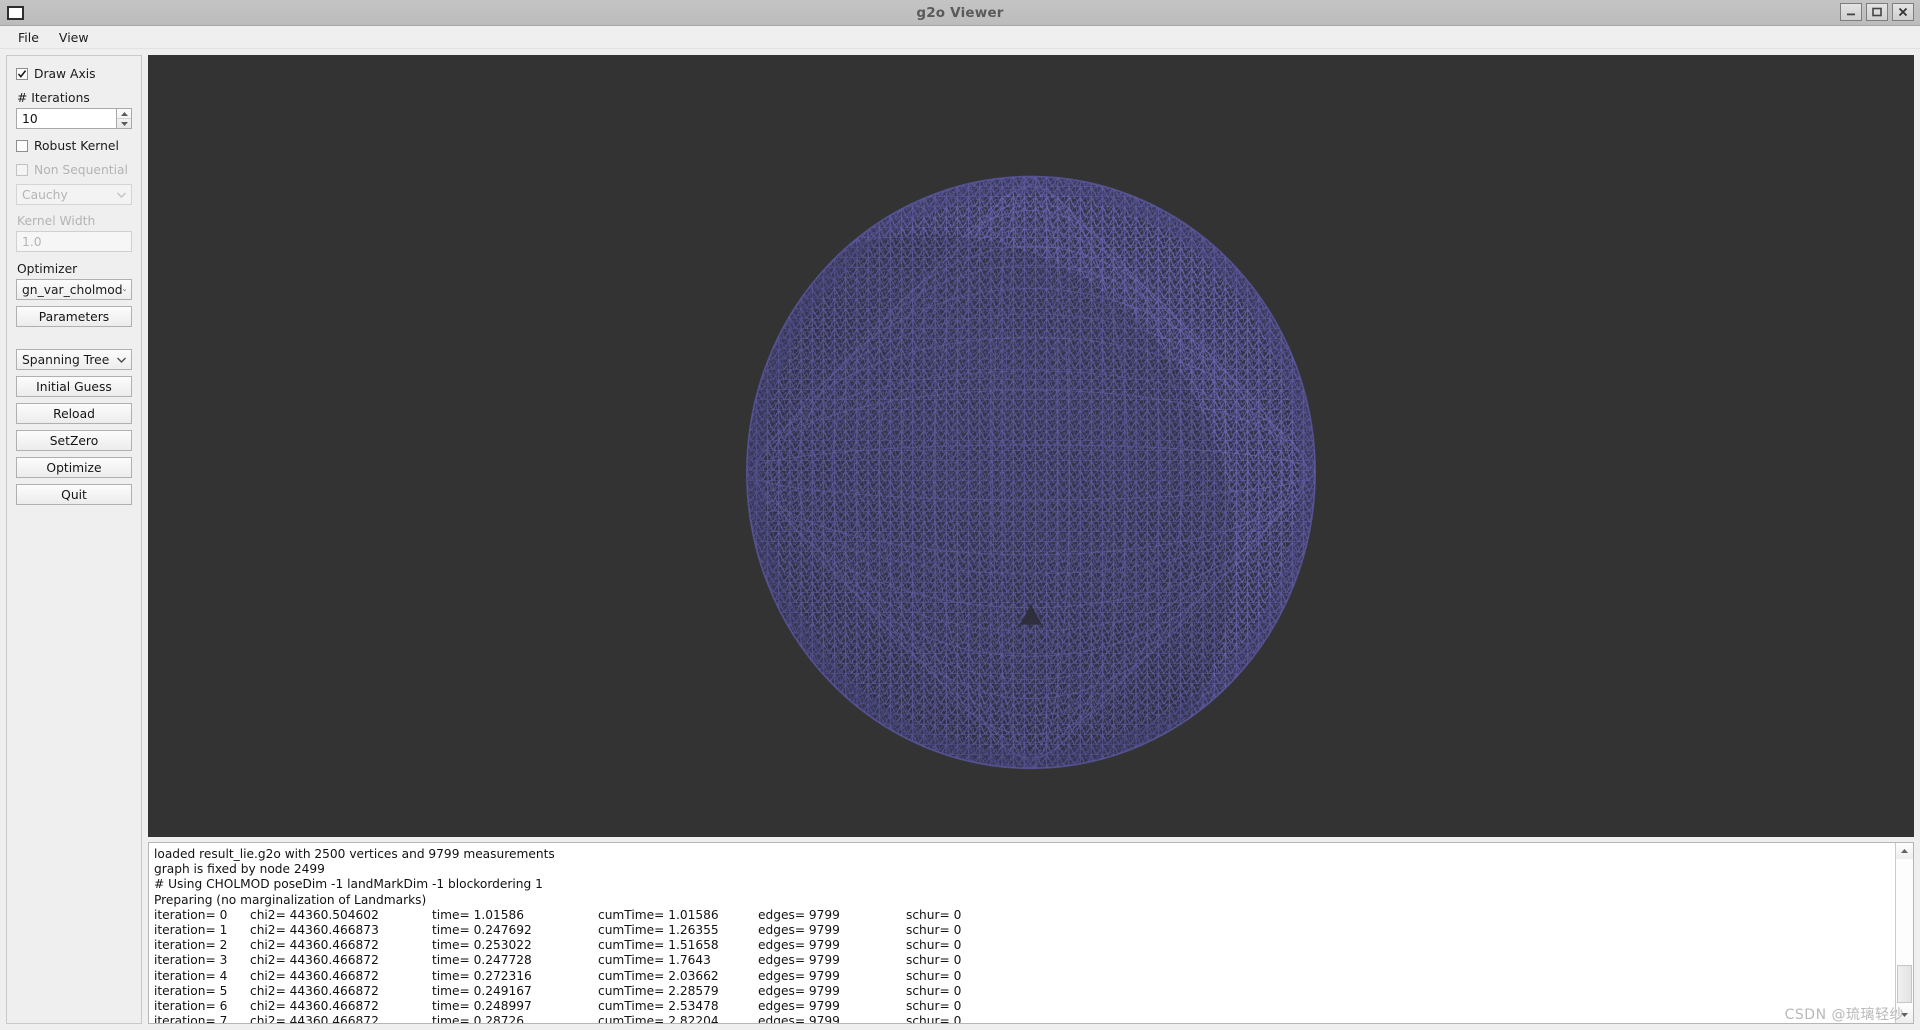 The image size is (1920, 1030). I want to click on iteration-index: iteration= 6, so click(191, 1006).